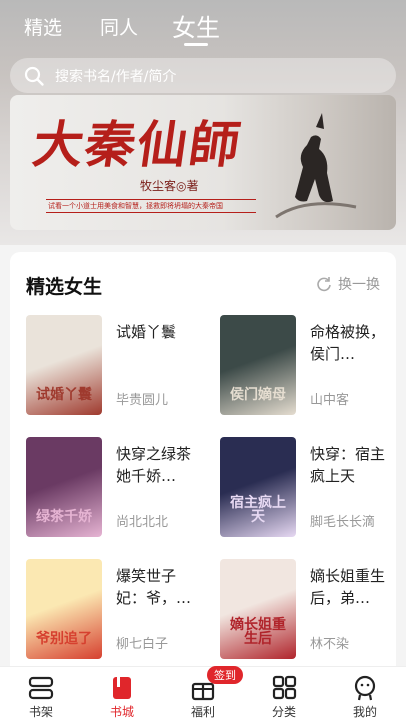 Image resolution: width=406 pixels, height=722 pixels. Describe the element at coordinates (64, 365) in the screenshot. I see `book-cover: 试婚丫鬟` at that location.